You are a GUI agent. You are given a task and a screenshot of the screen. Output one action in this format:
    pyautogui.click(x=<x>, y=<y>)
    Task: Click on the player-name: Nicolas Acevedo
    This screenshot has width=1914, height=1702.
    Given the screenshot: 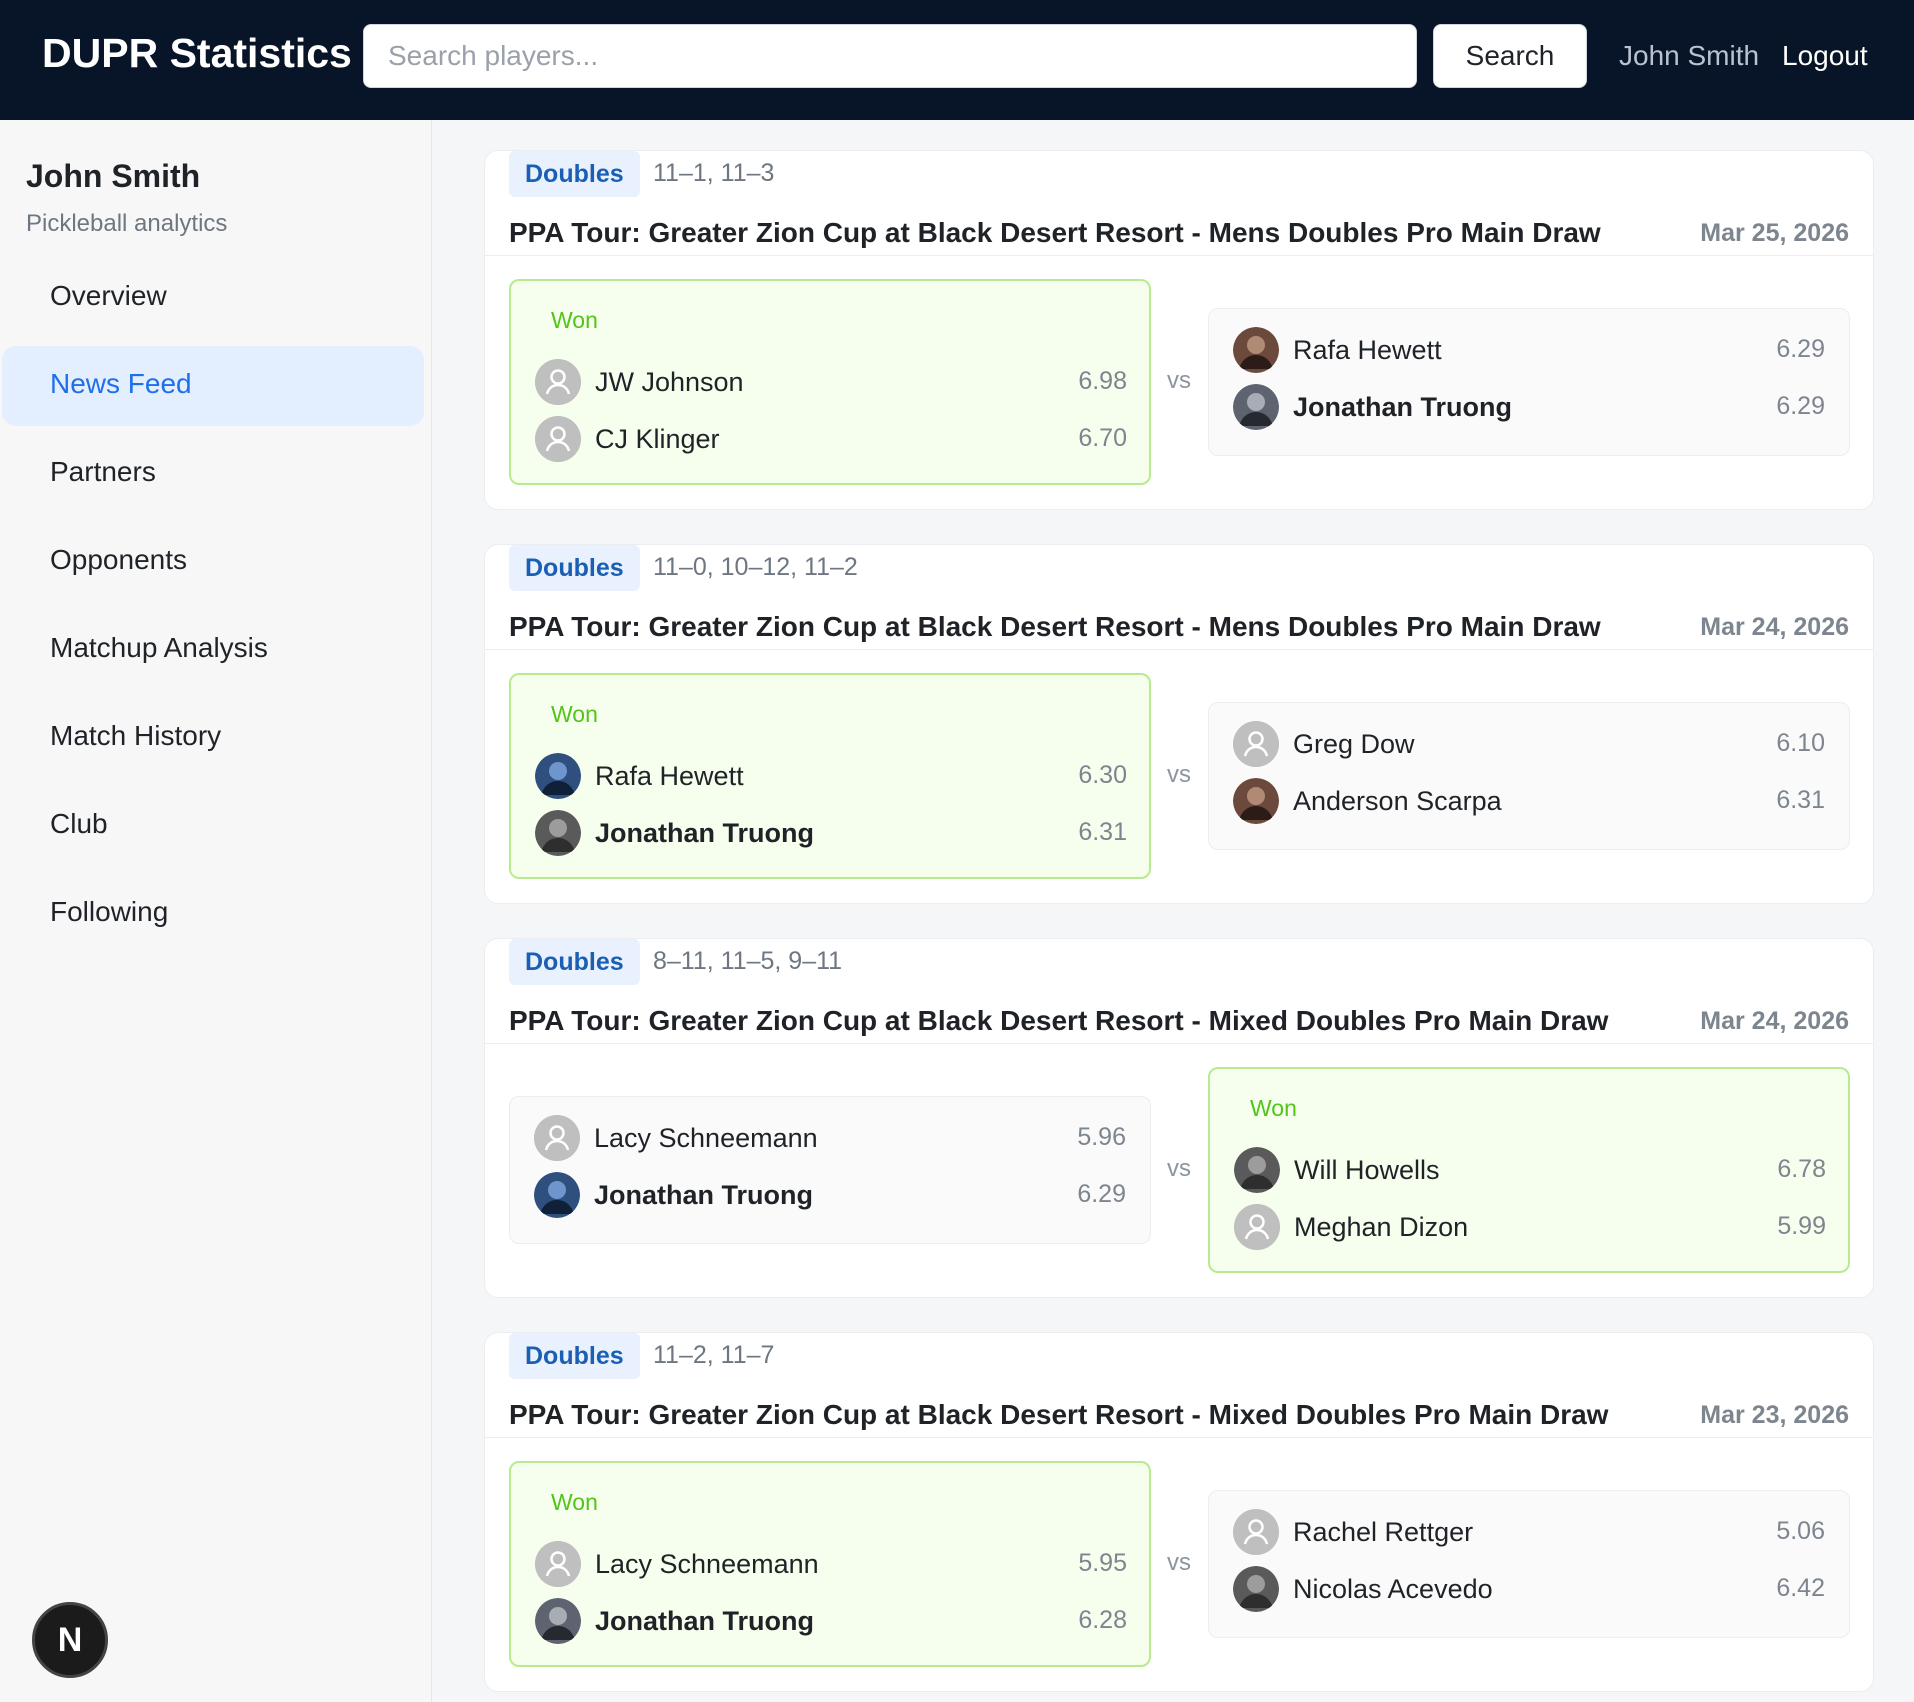 What is the action you would take?
    pyautogui.click(x=1393, y=1589)
    